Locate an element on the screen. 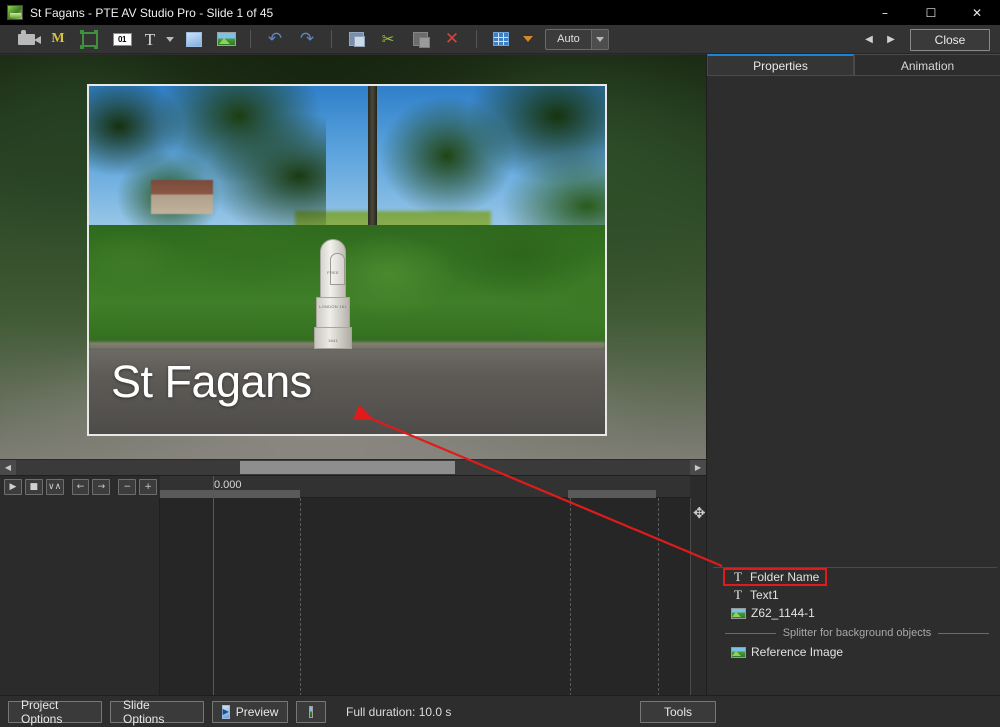 This screenshot has width=1000, height=727. photo-milestone: FREE LONDON 161 1841 is located at coordinates (333, 294).